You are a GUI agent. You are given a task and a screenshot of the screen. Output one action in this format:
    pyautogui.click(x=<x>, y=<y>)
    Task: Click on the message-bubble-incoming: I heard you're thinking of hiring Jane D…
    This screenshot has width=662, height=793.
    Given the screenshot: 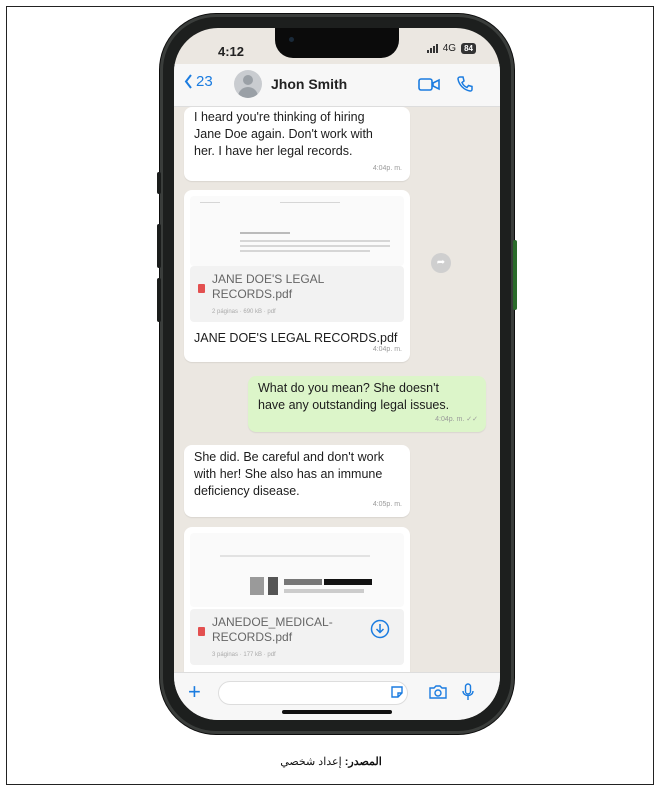 What is the action you would take?
    pyautogui.click(x=297, y=144)
    